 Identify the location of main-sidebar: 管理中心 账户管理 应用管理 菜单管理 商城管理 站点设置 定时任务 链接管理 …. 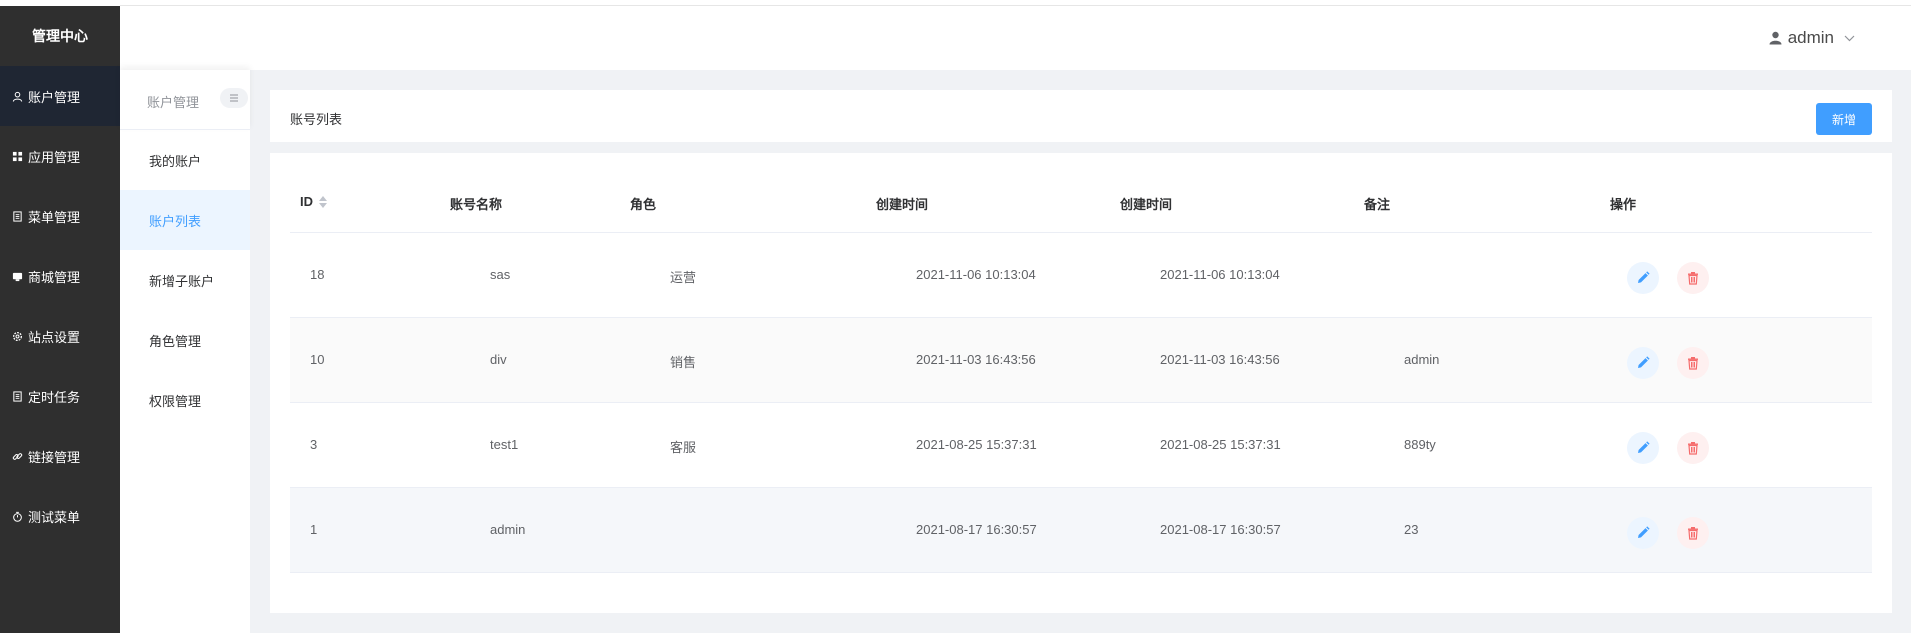
(60, 316).